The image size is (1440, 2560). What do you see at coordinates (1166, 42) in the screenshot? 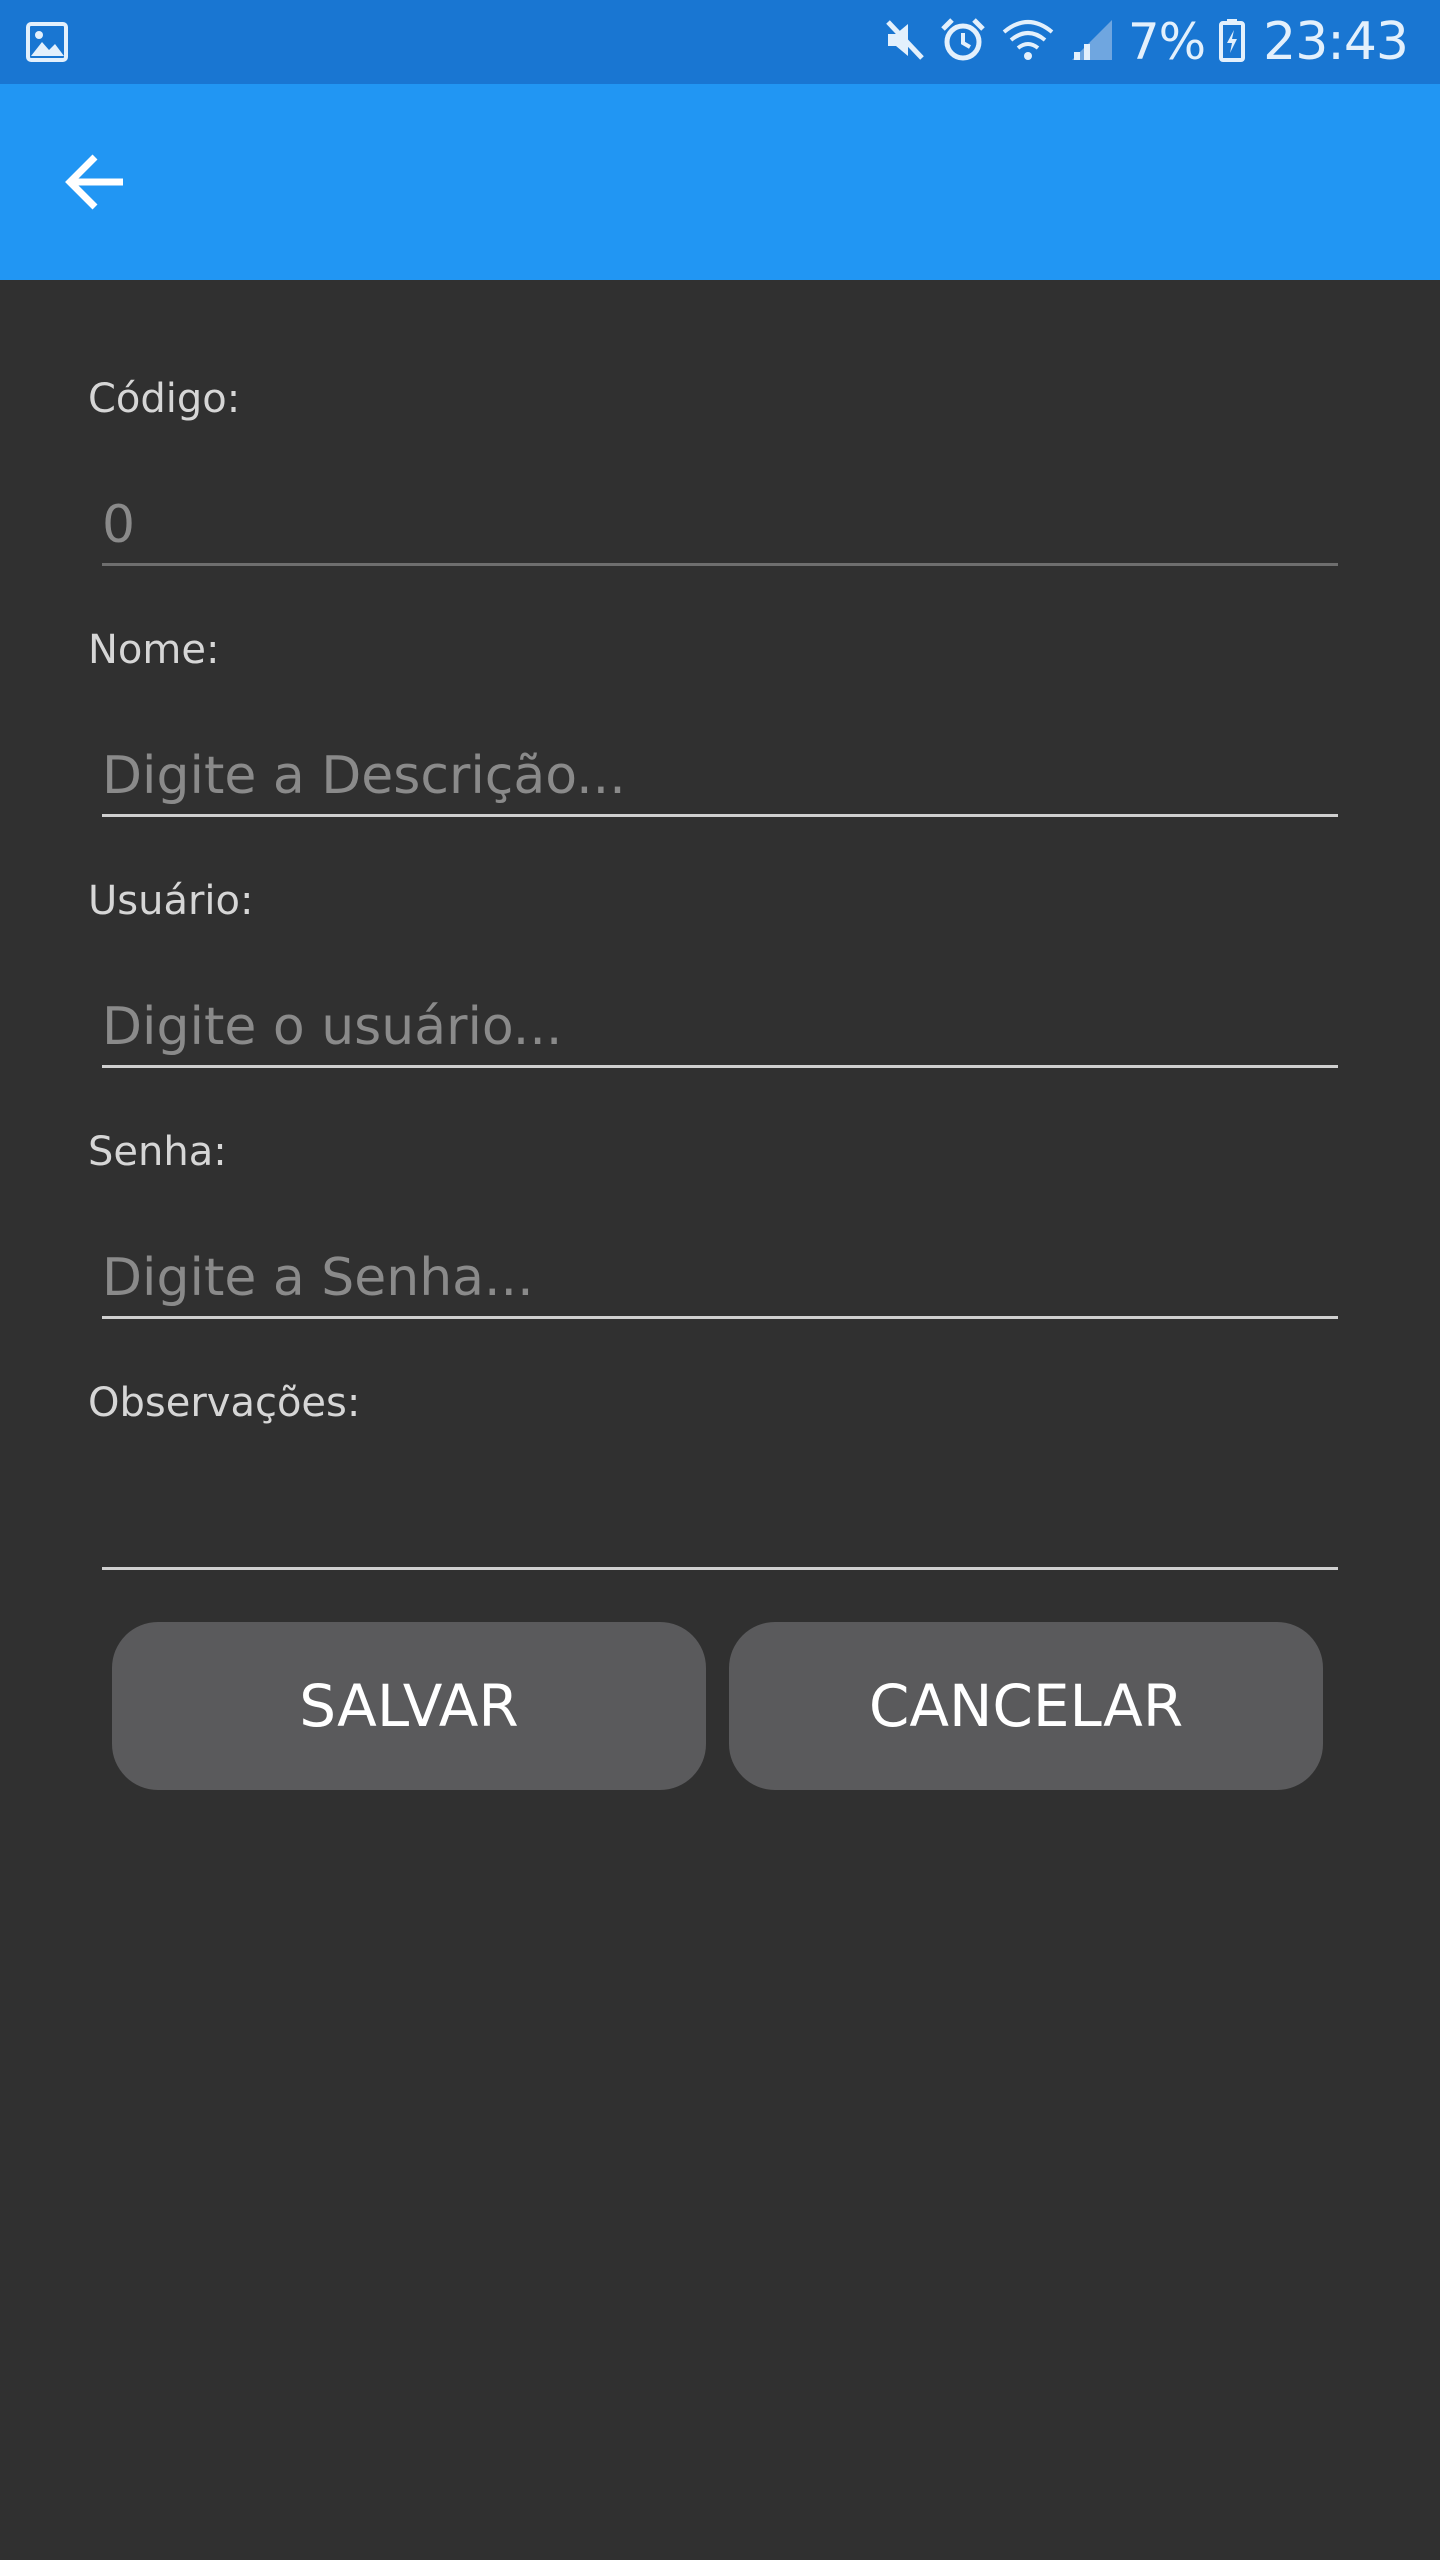
I see `battery-percent: 7%` at bounding box center [1166, 42].